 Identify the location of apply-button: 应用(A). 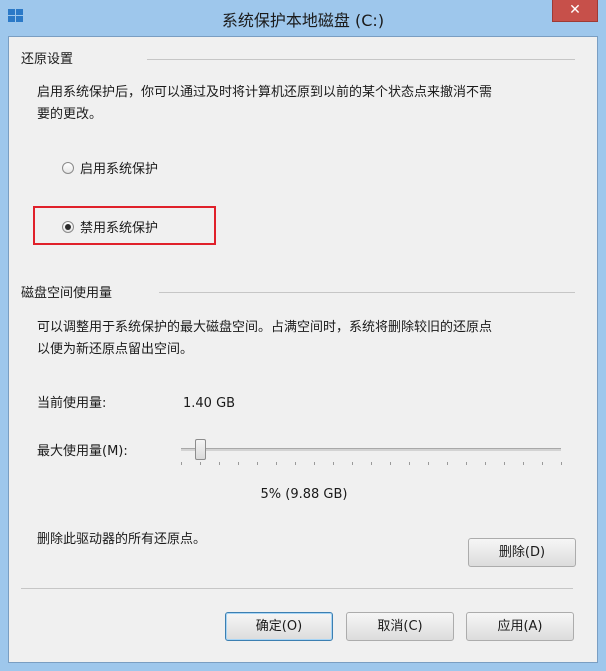
(520, 626).